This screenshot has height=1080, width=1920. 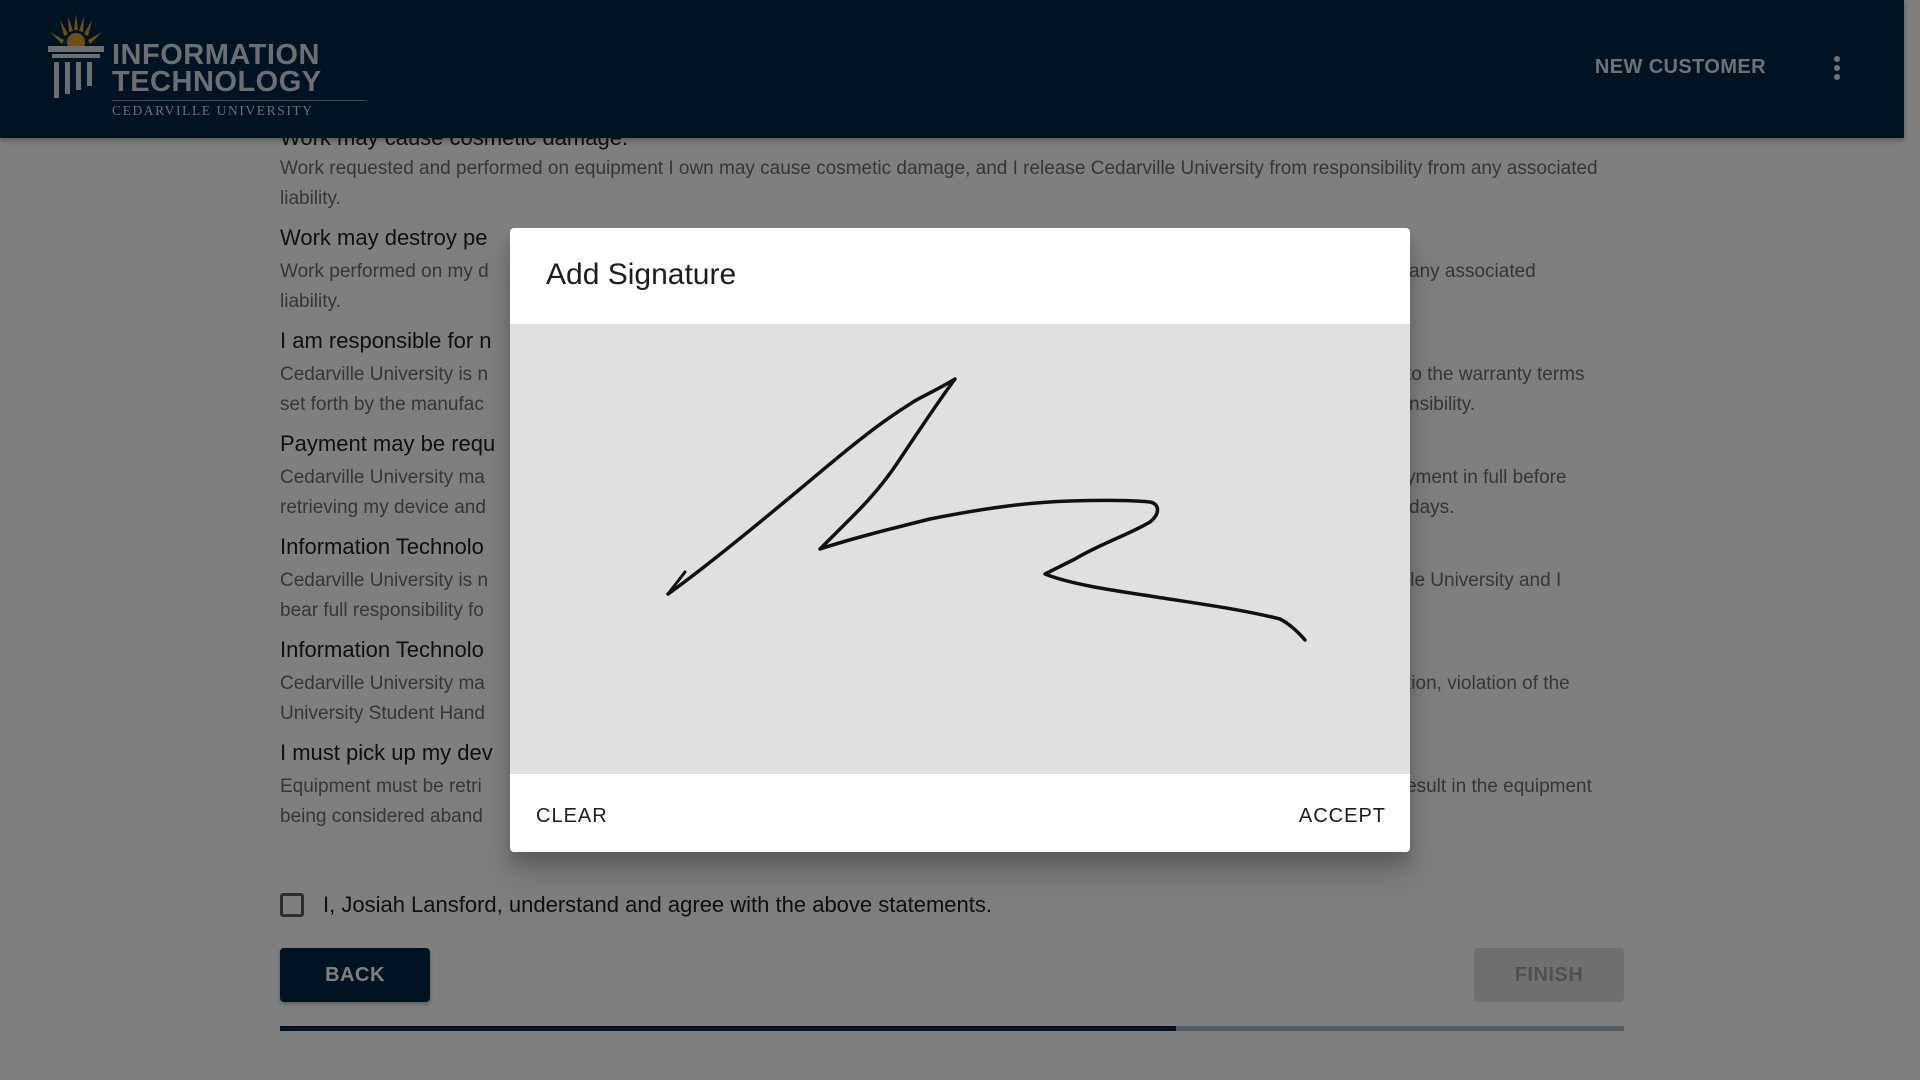 What do you see at coordinates (572, 816) in the screenshot?
I see `clear-button: CLEAR` at bounding box center [572, 816].